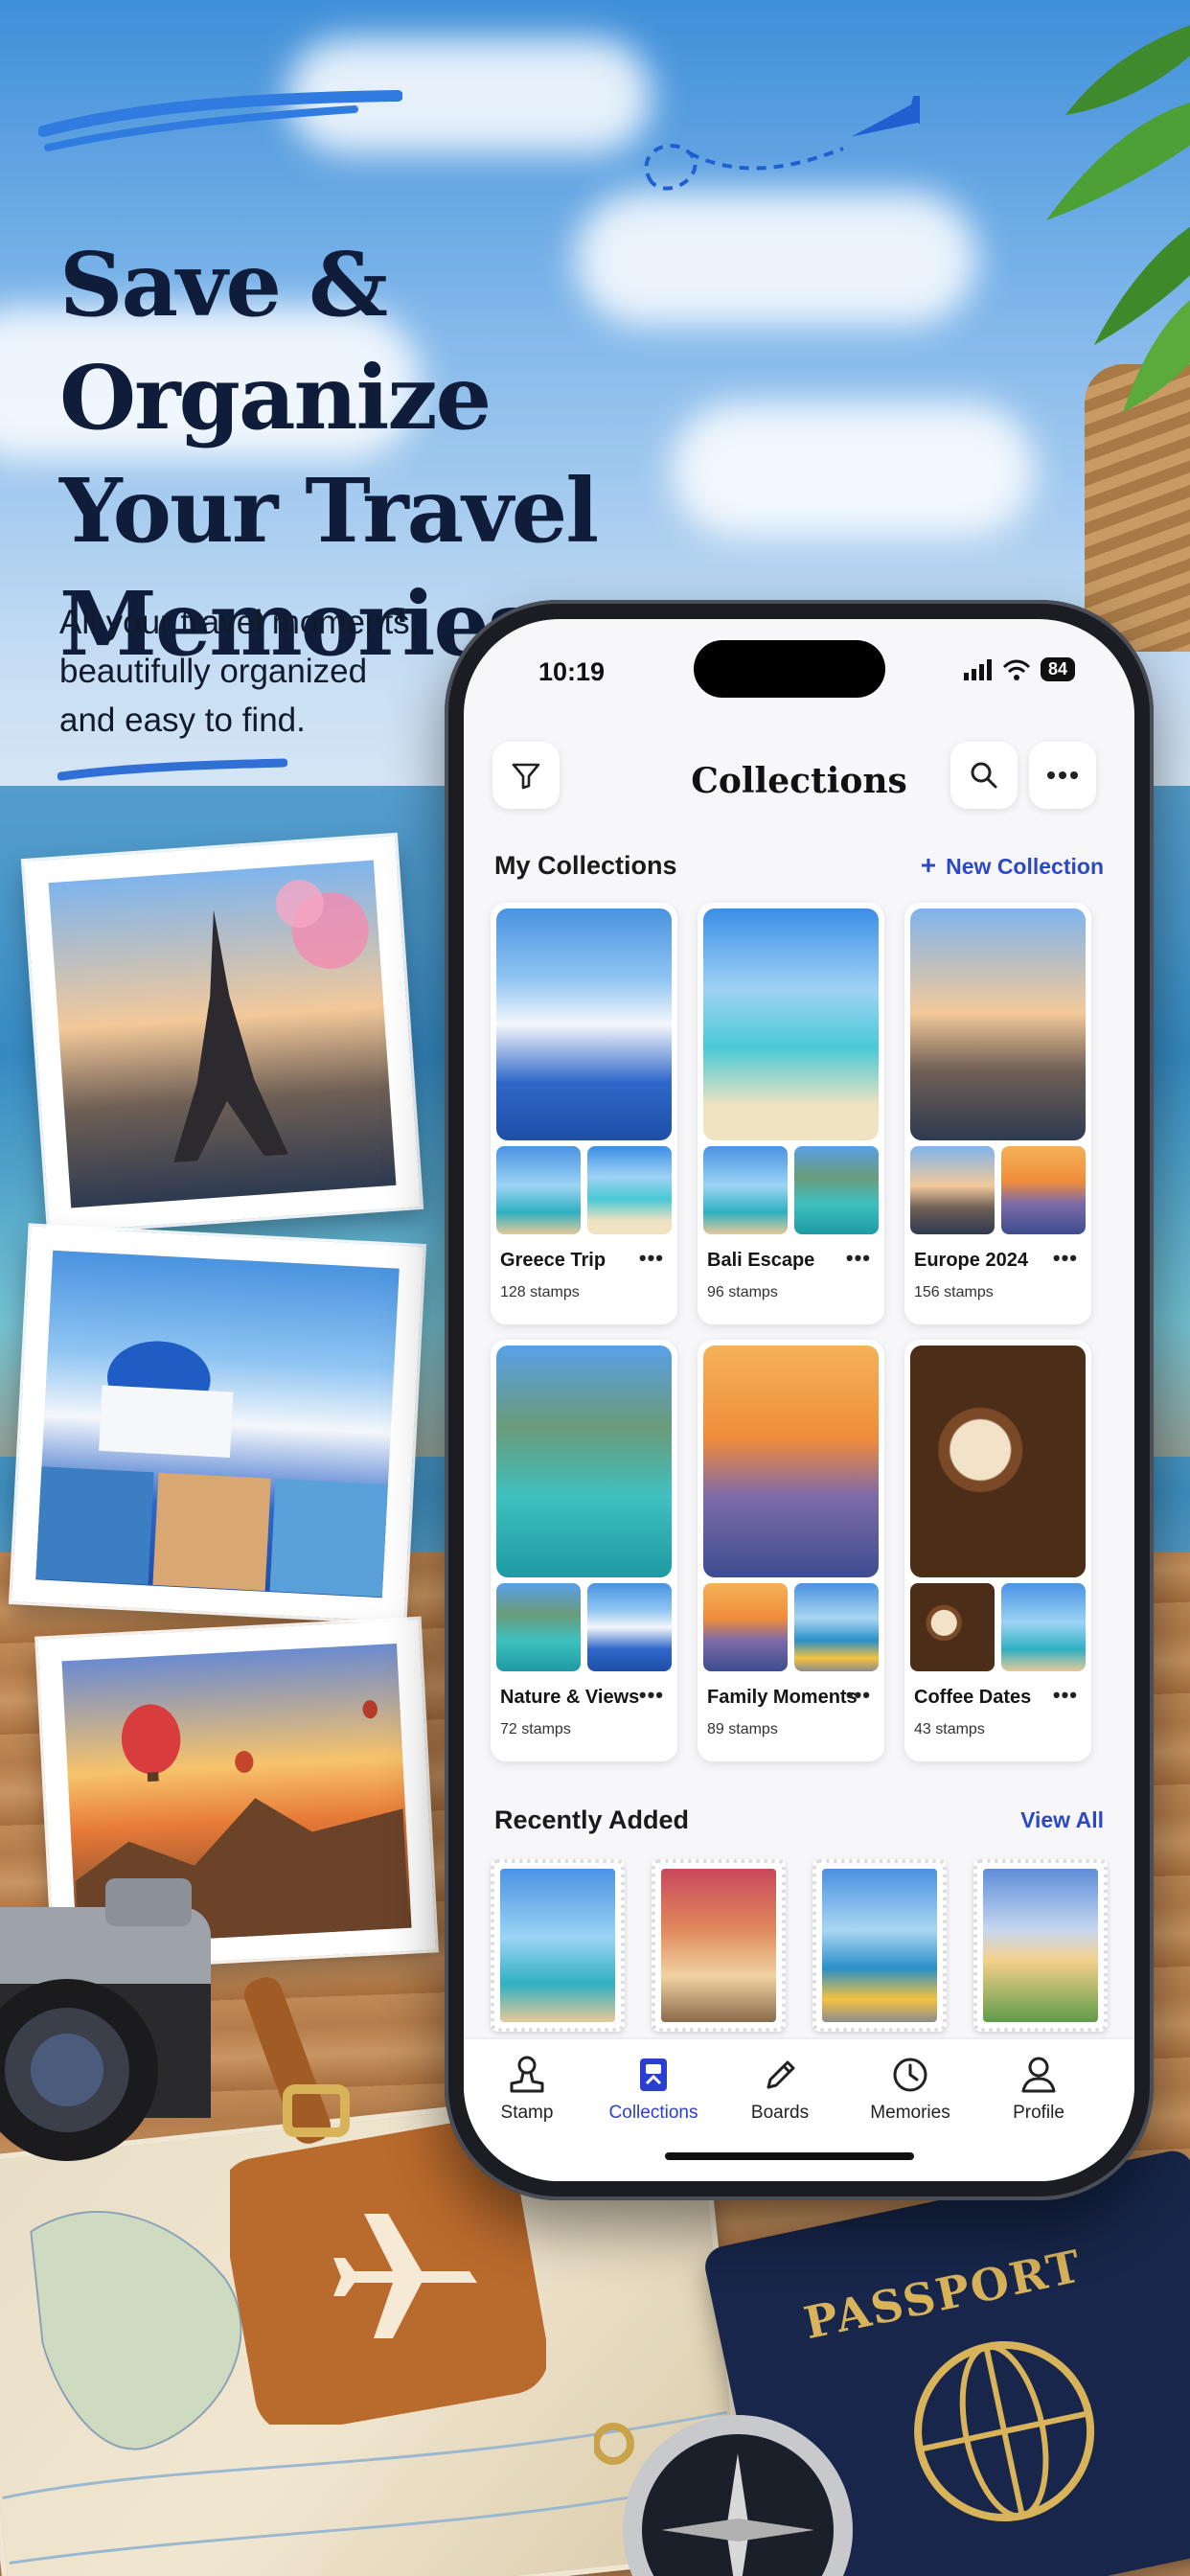  Describe the element at coordinates (572, 671) in the screenshot. I see `status-time: 10:19` at that location.